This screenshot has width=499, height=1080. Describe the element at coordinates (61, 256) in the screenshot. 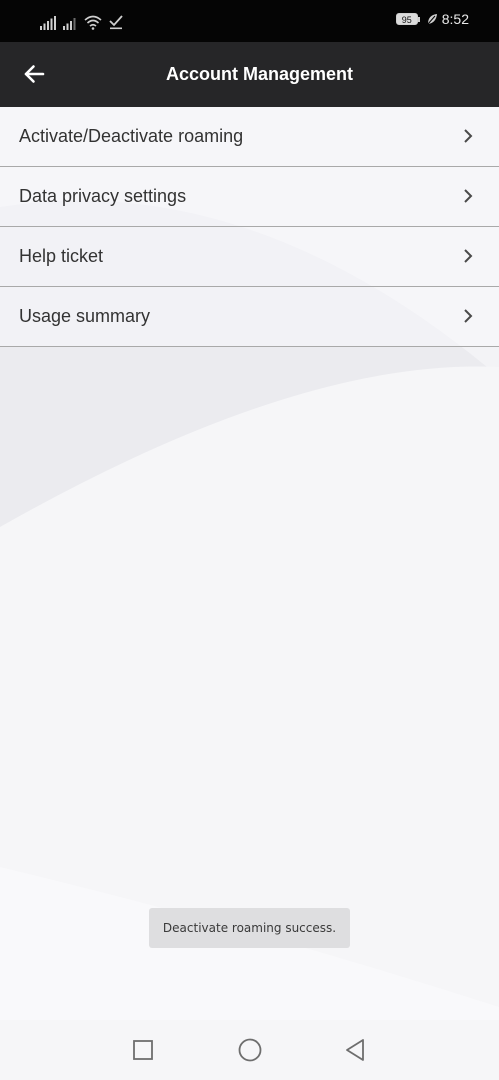

I see `menu-item-label: Help ticket` at that location.